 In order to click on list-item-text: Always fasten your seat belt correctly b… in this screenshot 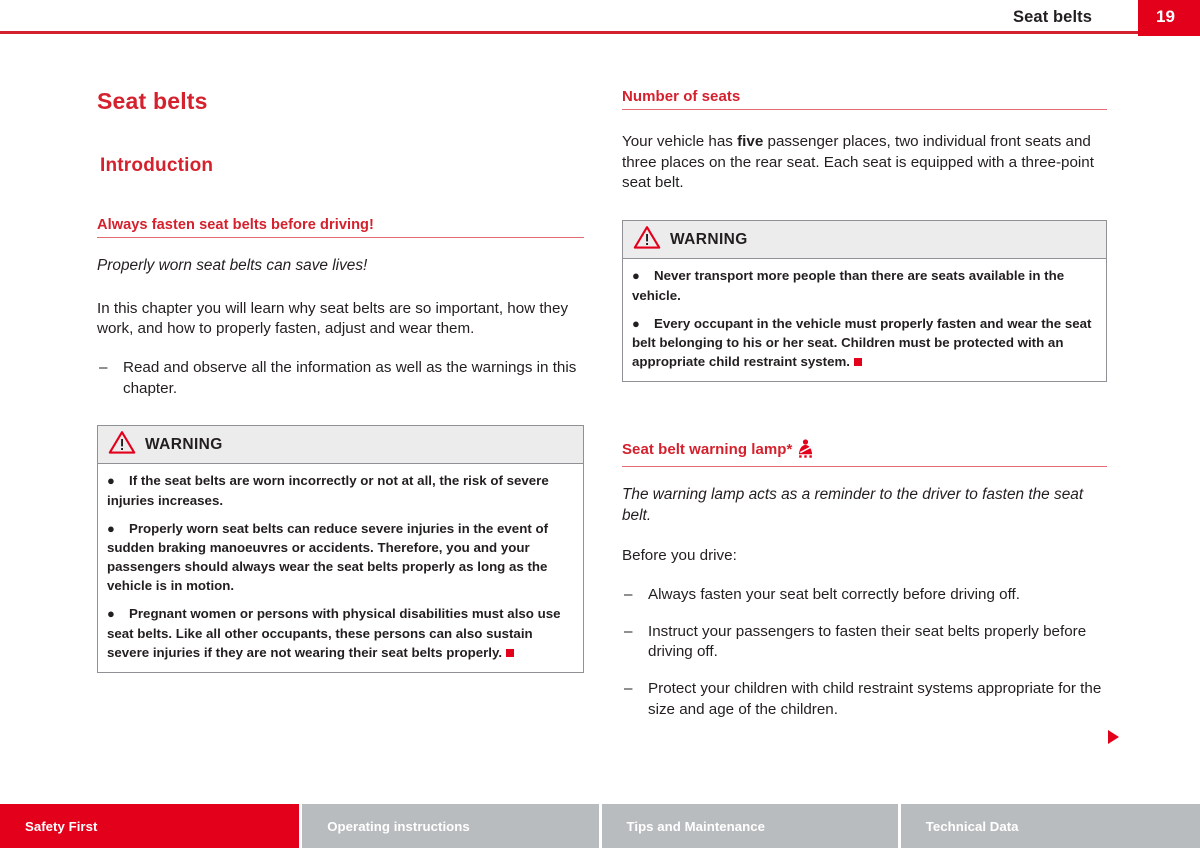, I will do `click(834, 595)`.